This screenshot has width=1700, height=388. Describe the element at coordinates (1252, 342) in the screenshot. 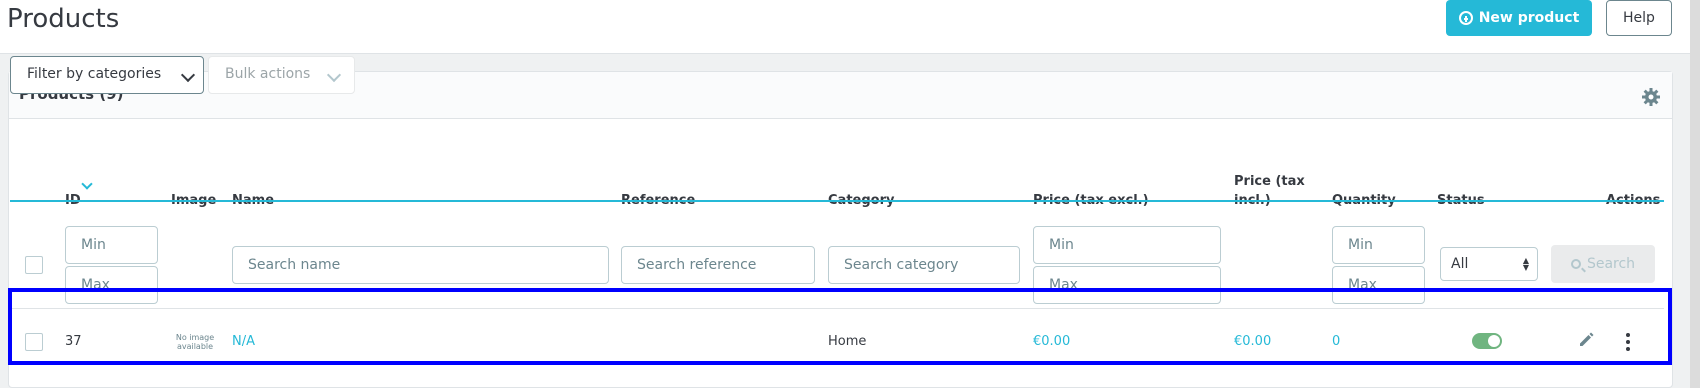

I see `row-price-incl: €0.00` at that location.